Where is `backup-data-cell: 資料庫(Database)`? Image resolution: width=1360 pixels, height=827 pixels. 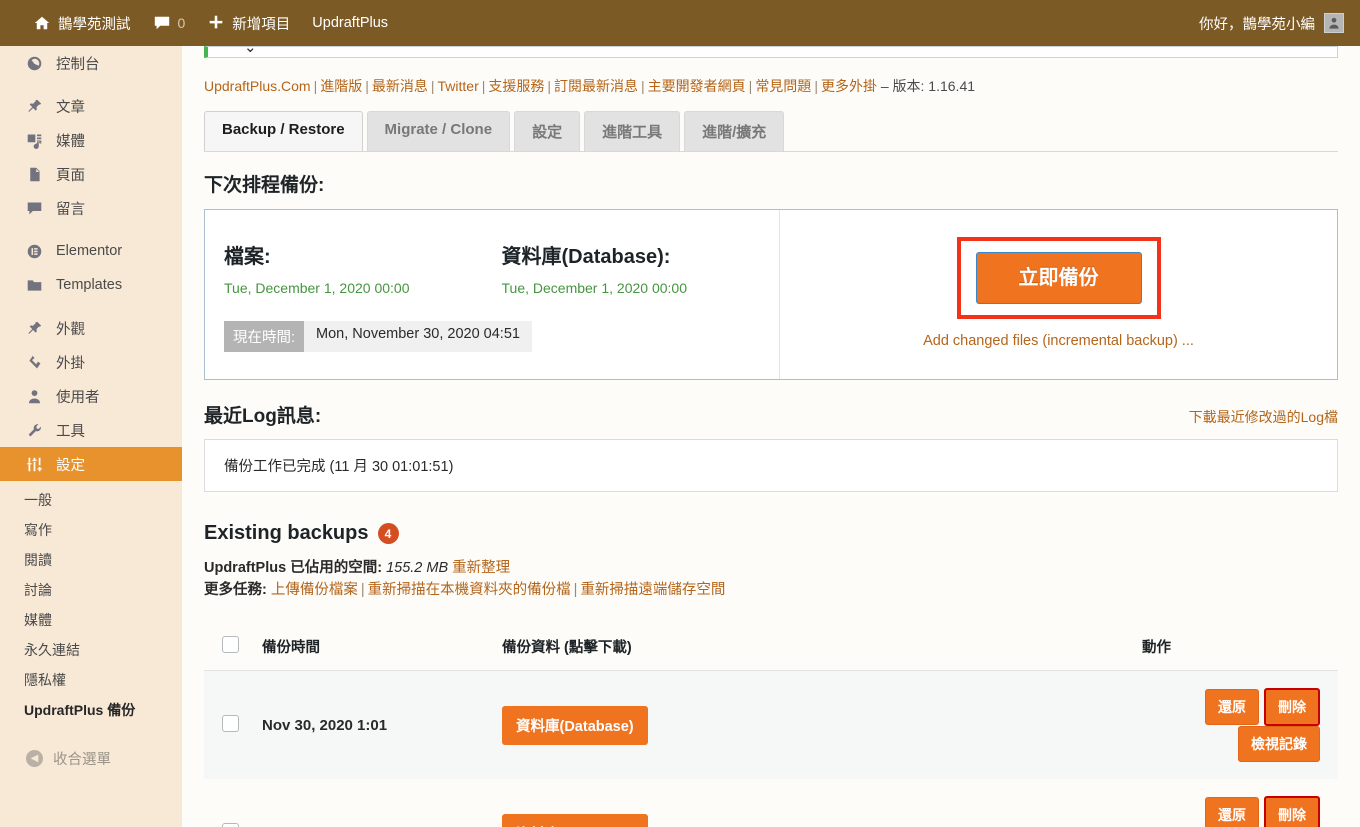
backup-data-cell: 資料庫(Database) is located at coordinates (822, 725).